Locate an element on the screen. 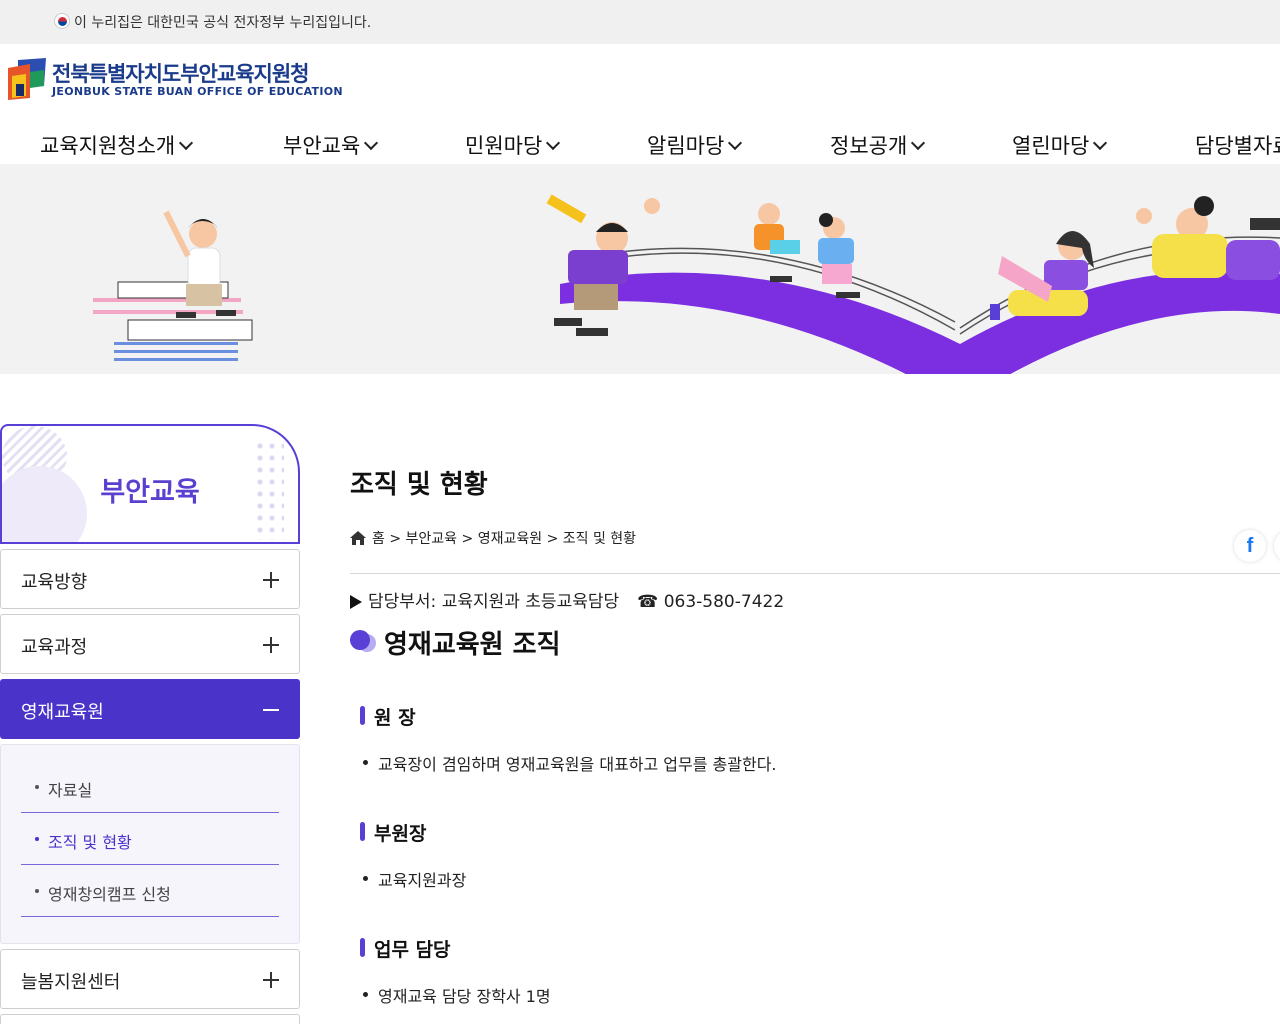 The width and height of the screenshot is (1280, 1024). department-label: 담당부서: 교육지원과 초등교육담당 is located at coordinates (494, 602).